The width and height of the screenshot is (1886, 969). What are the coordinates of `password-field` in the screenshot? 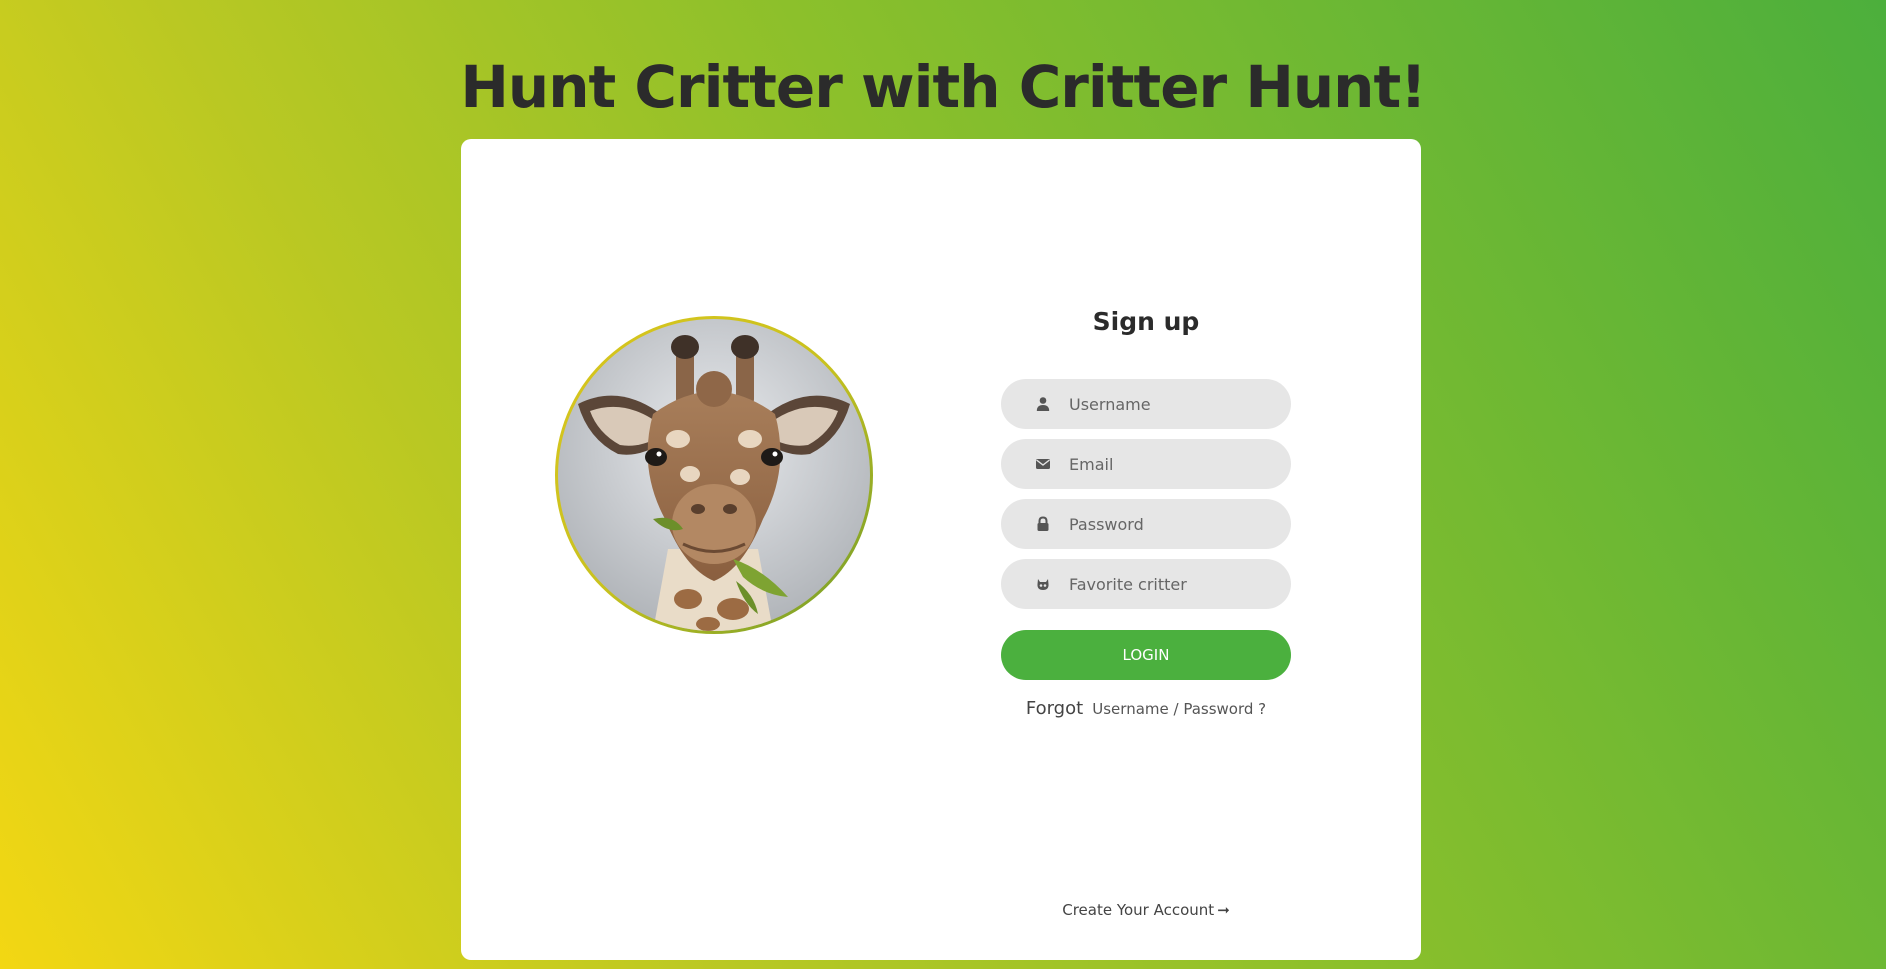 It's located at (1146, 524).